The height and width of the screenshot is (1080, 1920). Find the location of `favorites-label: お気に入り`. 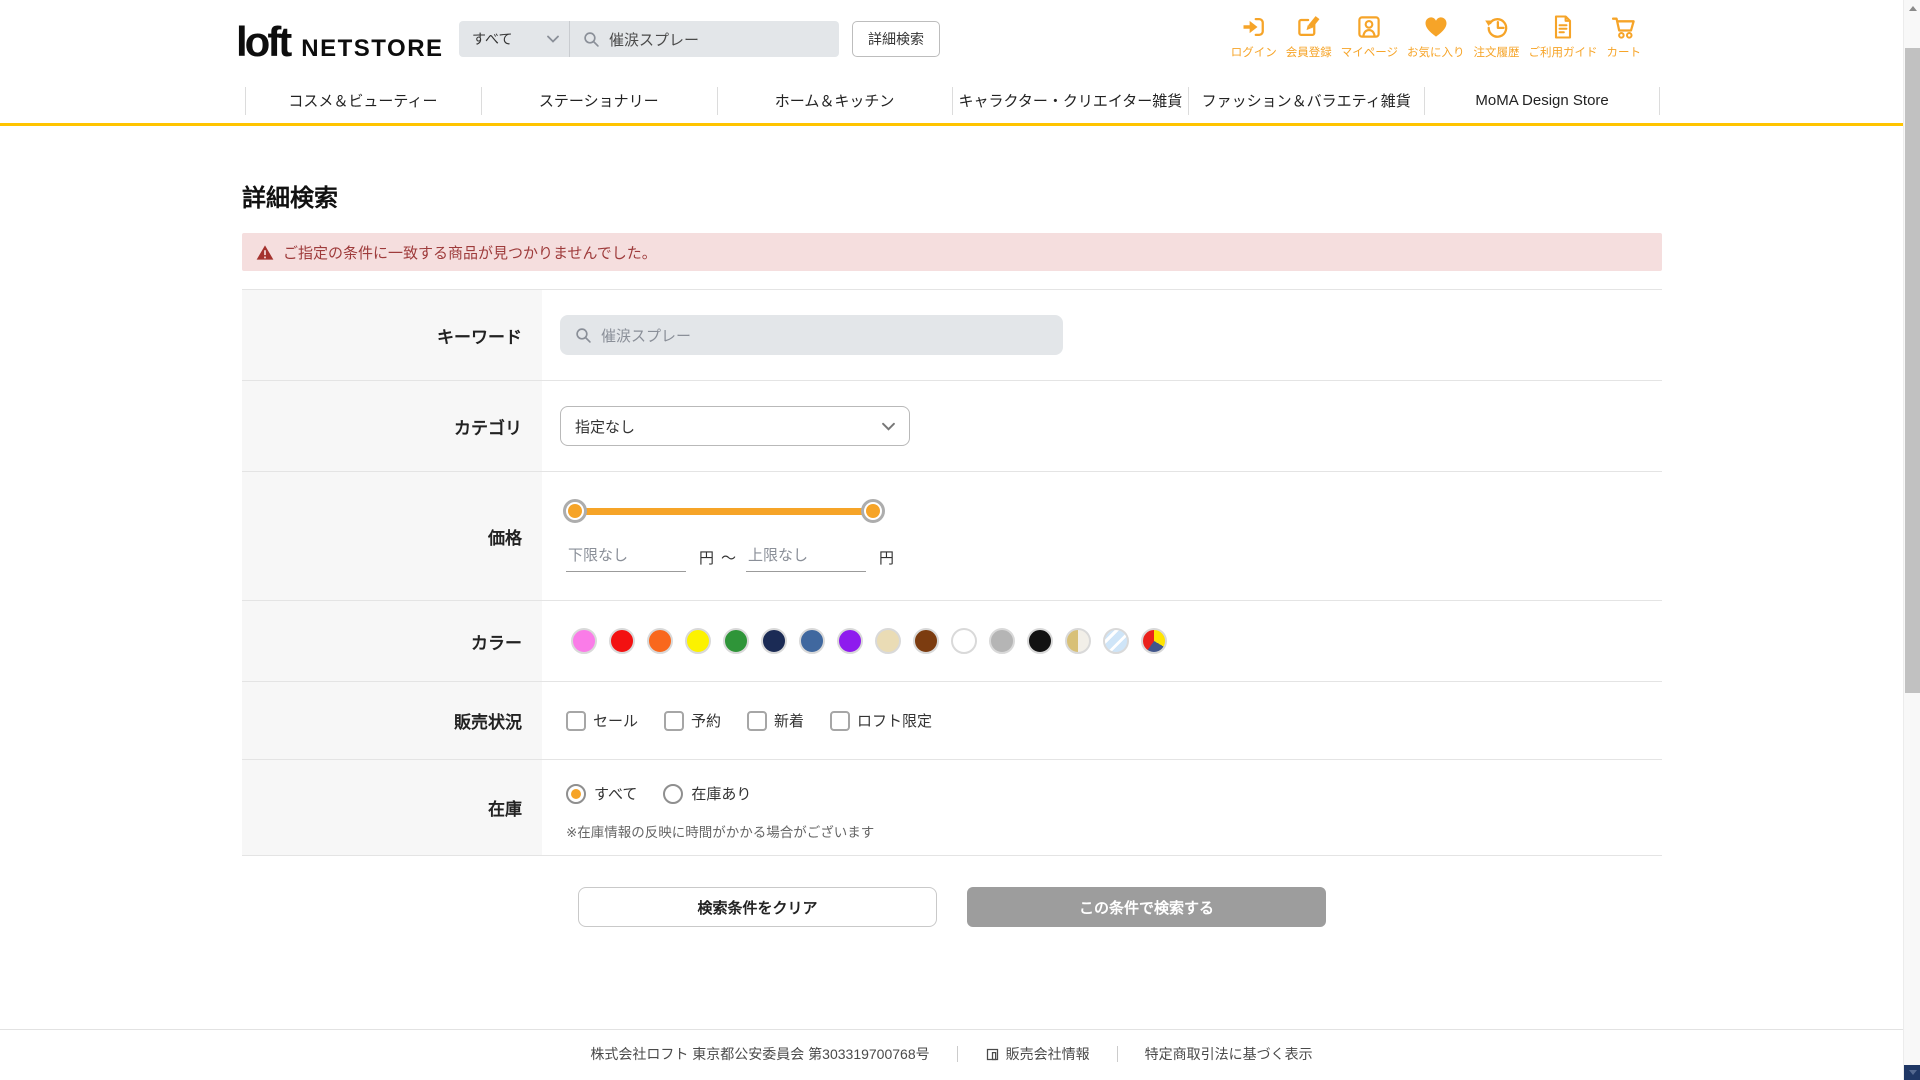

favorites-label: お気に入り is located at coordinates (1436, 53).